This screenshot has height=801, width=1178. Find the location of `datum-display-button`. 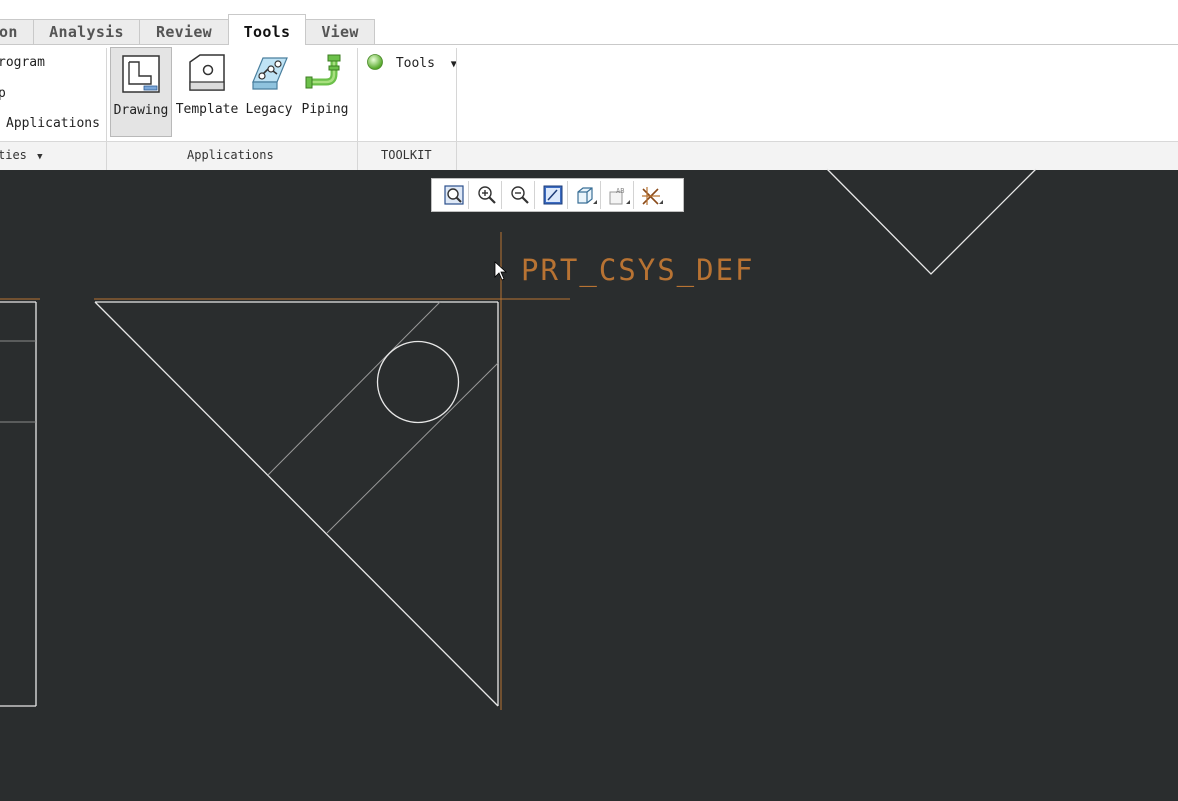

datum-display-button is located at coordinates (652, 195).